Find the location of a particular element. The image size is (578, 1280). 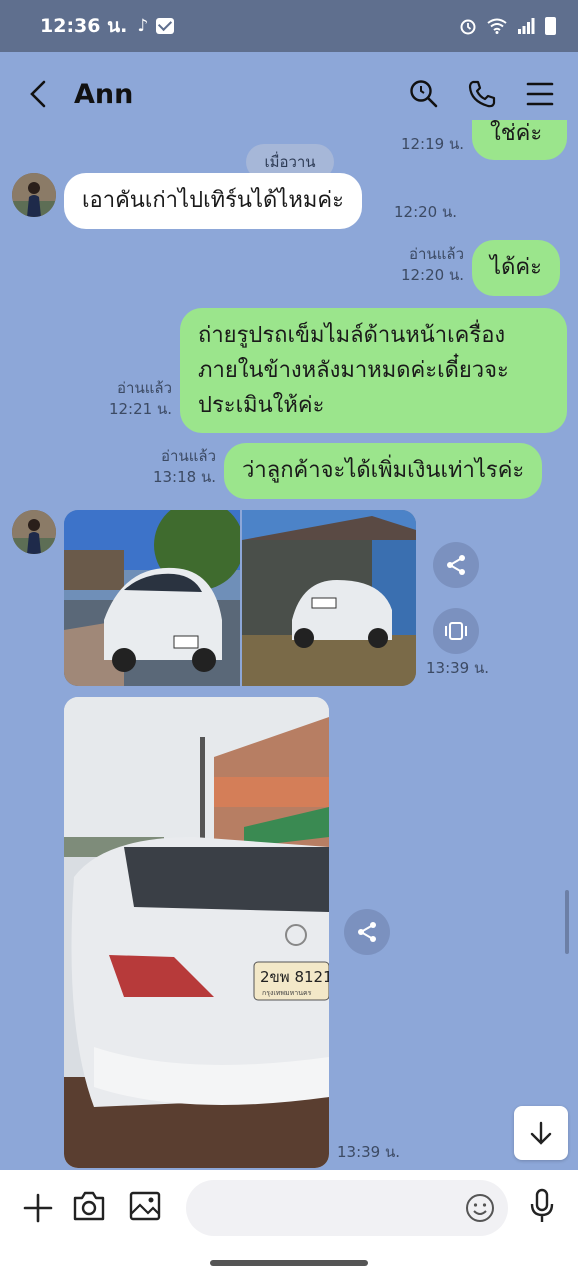

message-read-status: อ่านแล้ว 13:18 น. is located at coordinates (184, 466).